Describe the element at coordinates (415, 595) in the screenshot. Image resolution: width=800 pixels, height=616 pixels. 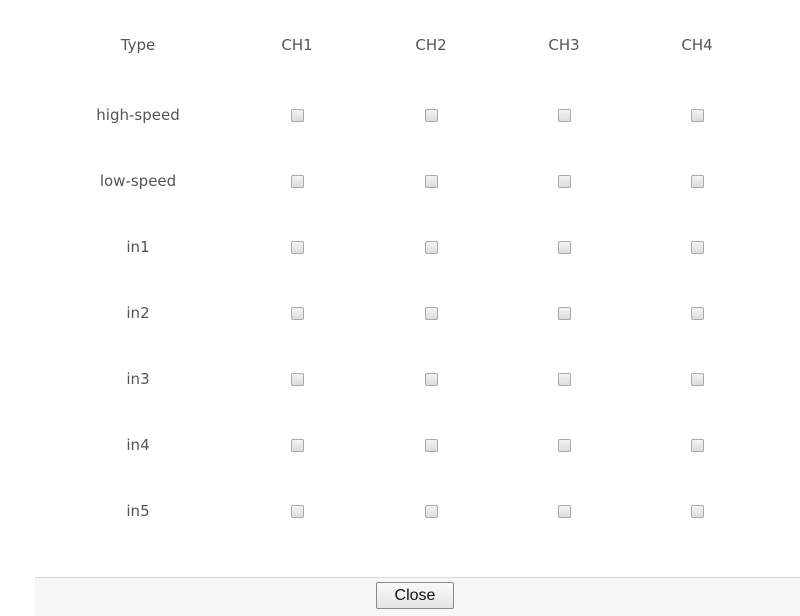
I see `close-button: Close` at that location.